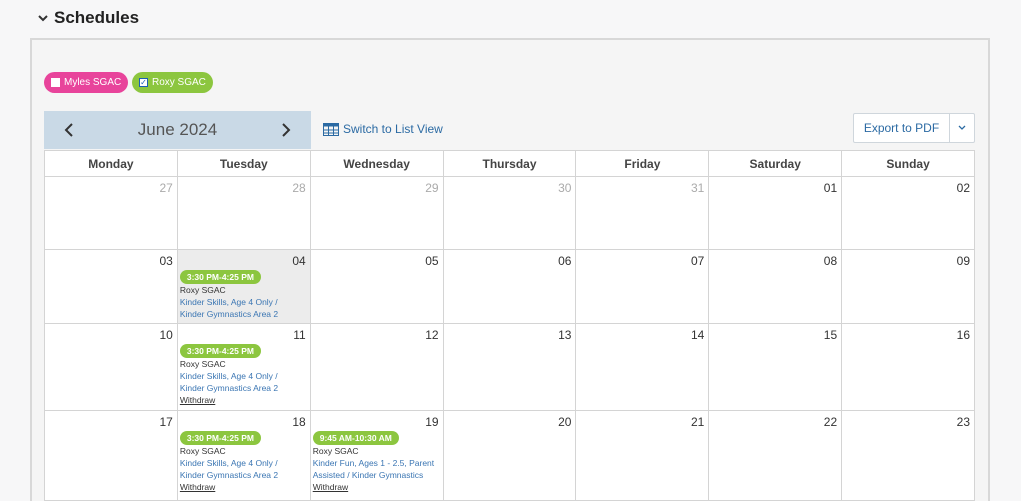  What do you see at coordinates (643, 213) in the screenshot?
I see `calendar-day-cell: 31` at bounding box center [643, 213].